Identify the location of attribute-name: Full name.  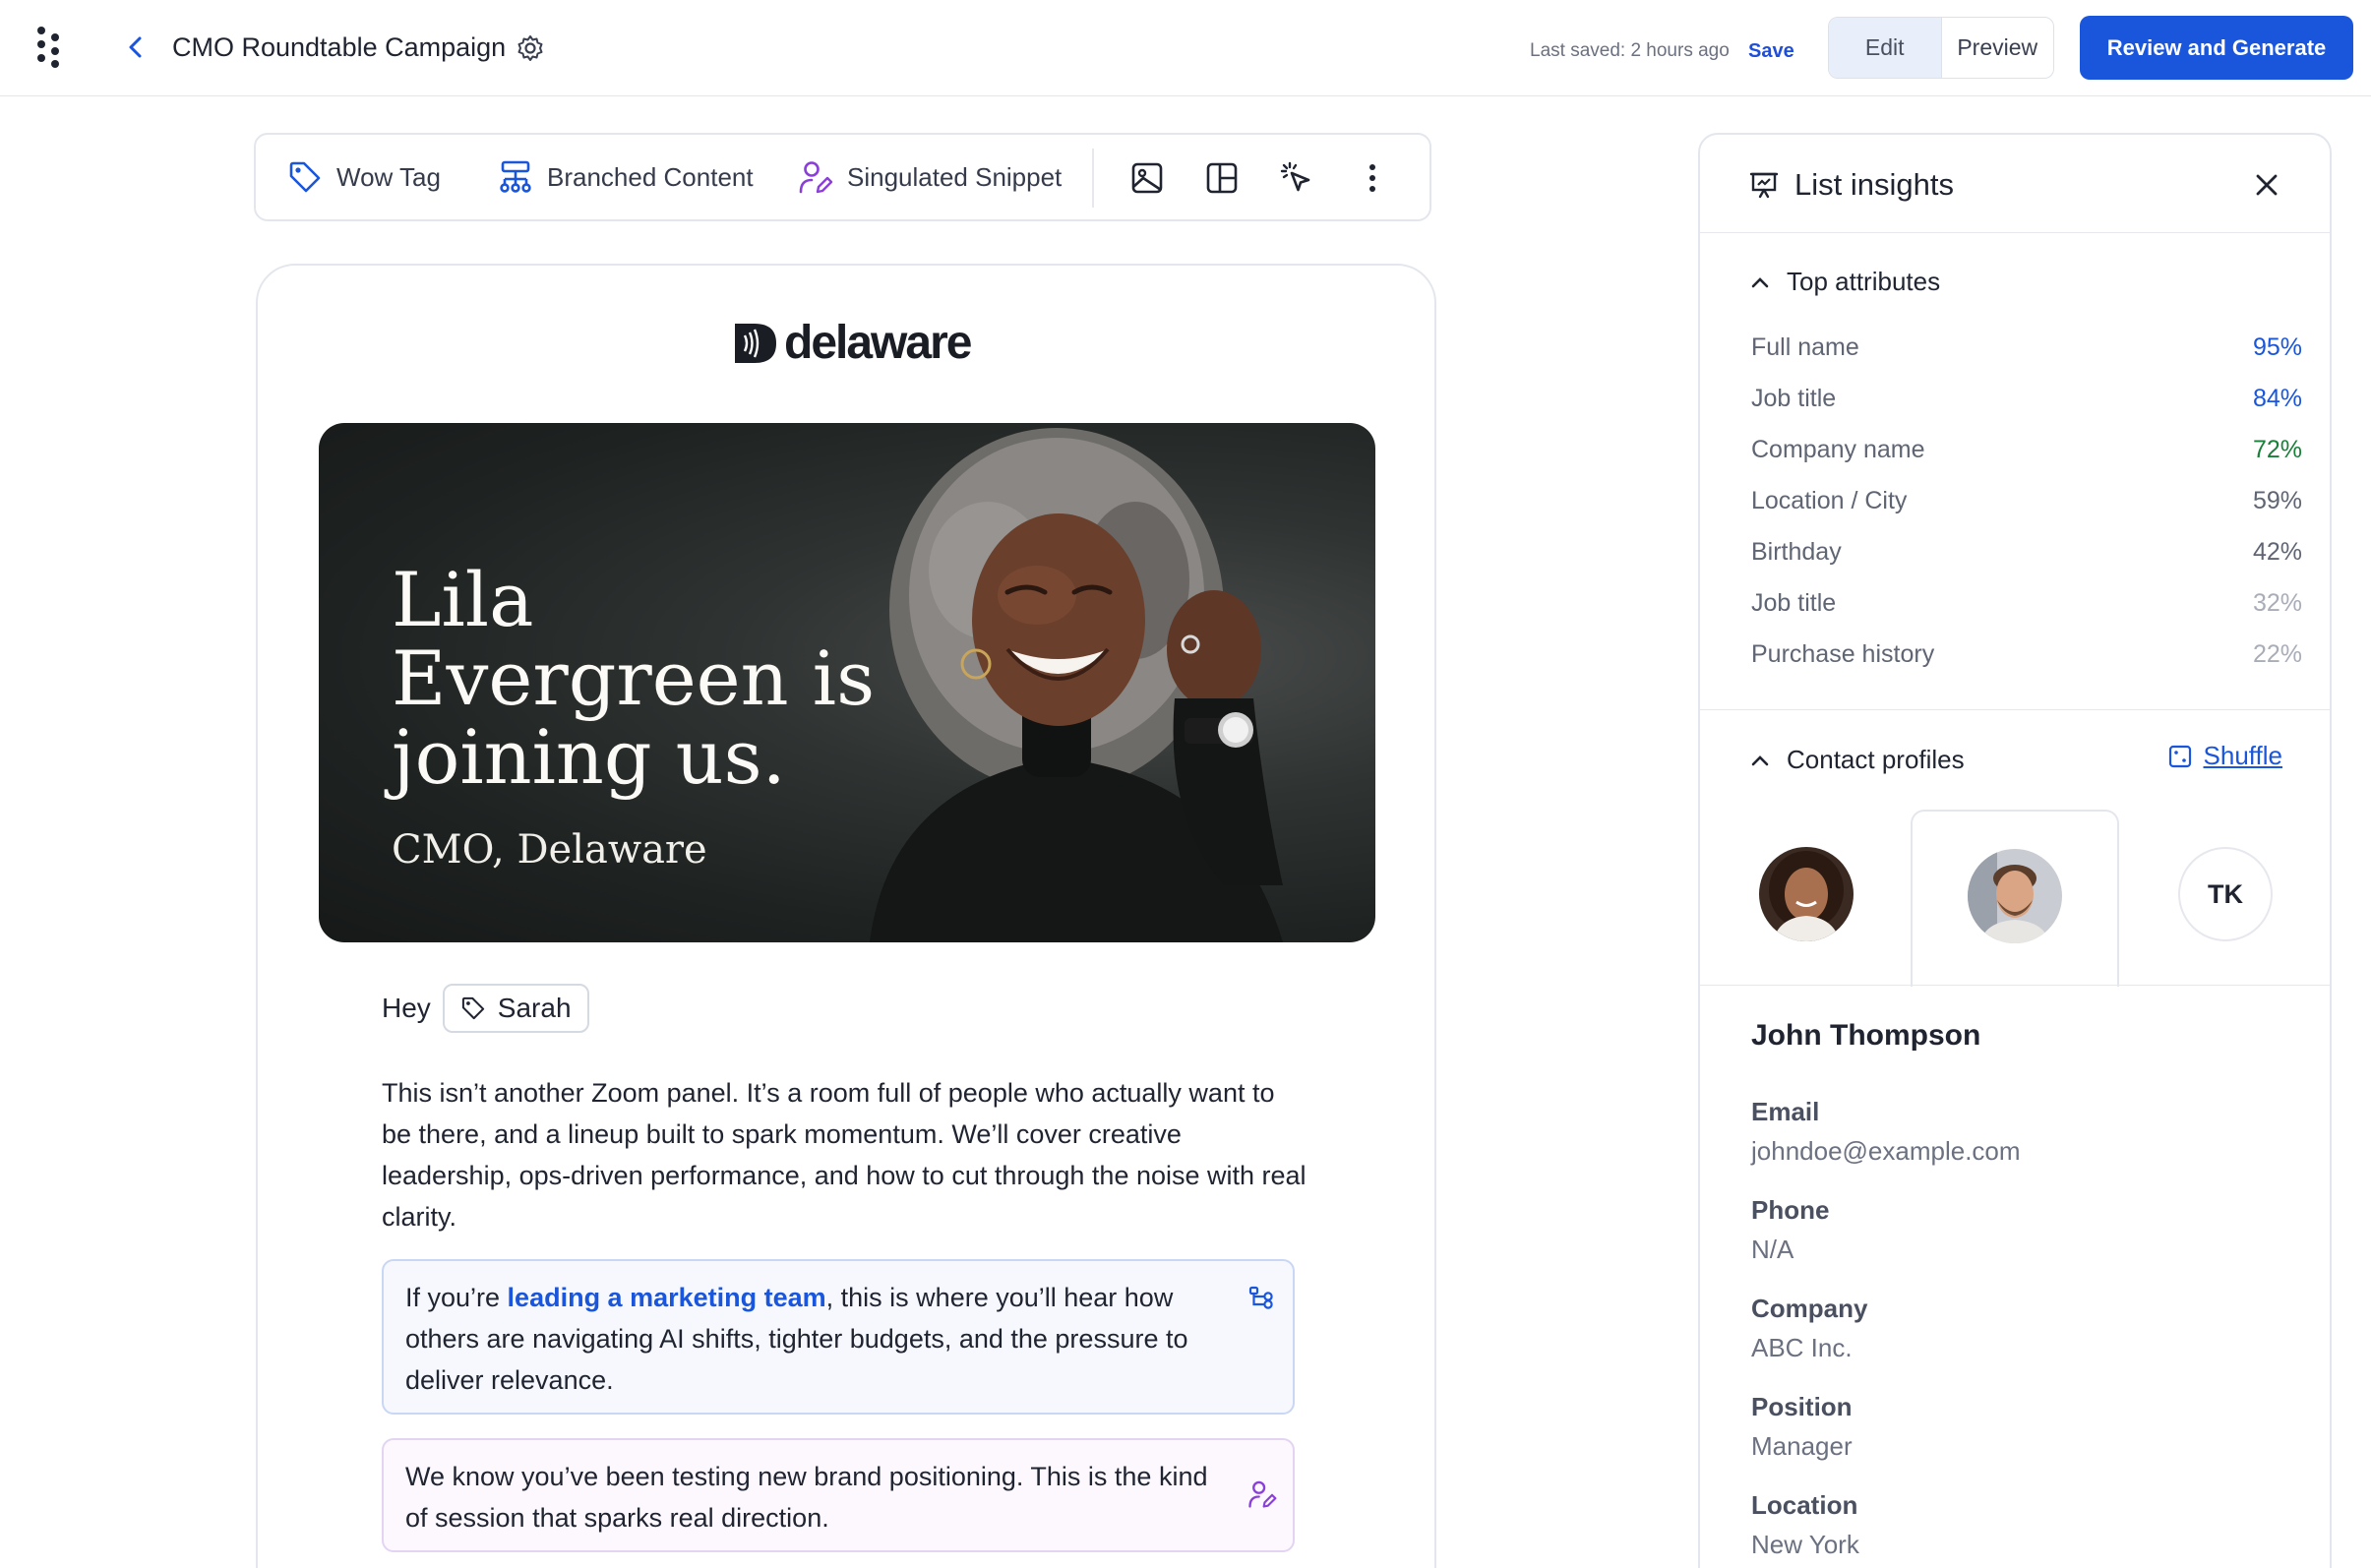
(1805, 347).